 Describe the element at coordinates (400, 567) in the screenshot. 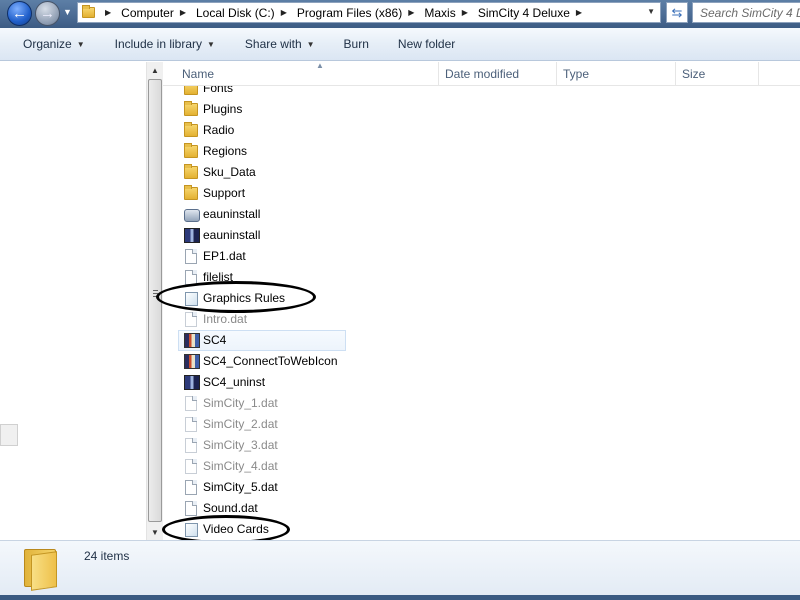

I see `details-pane: 24 items` at that location.